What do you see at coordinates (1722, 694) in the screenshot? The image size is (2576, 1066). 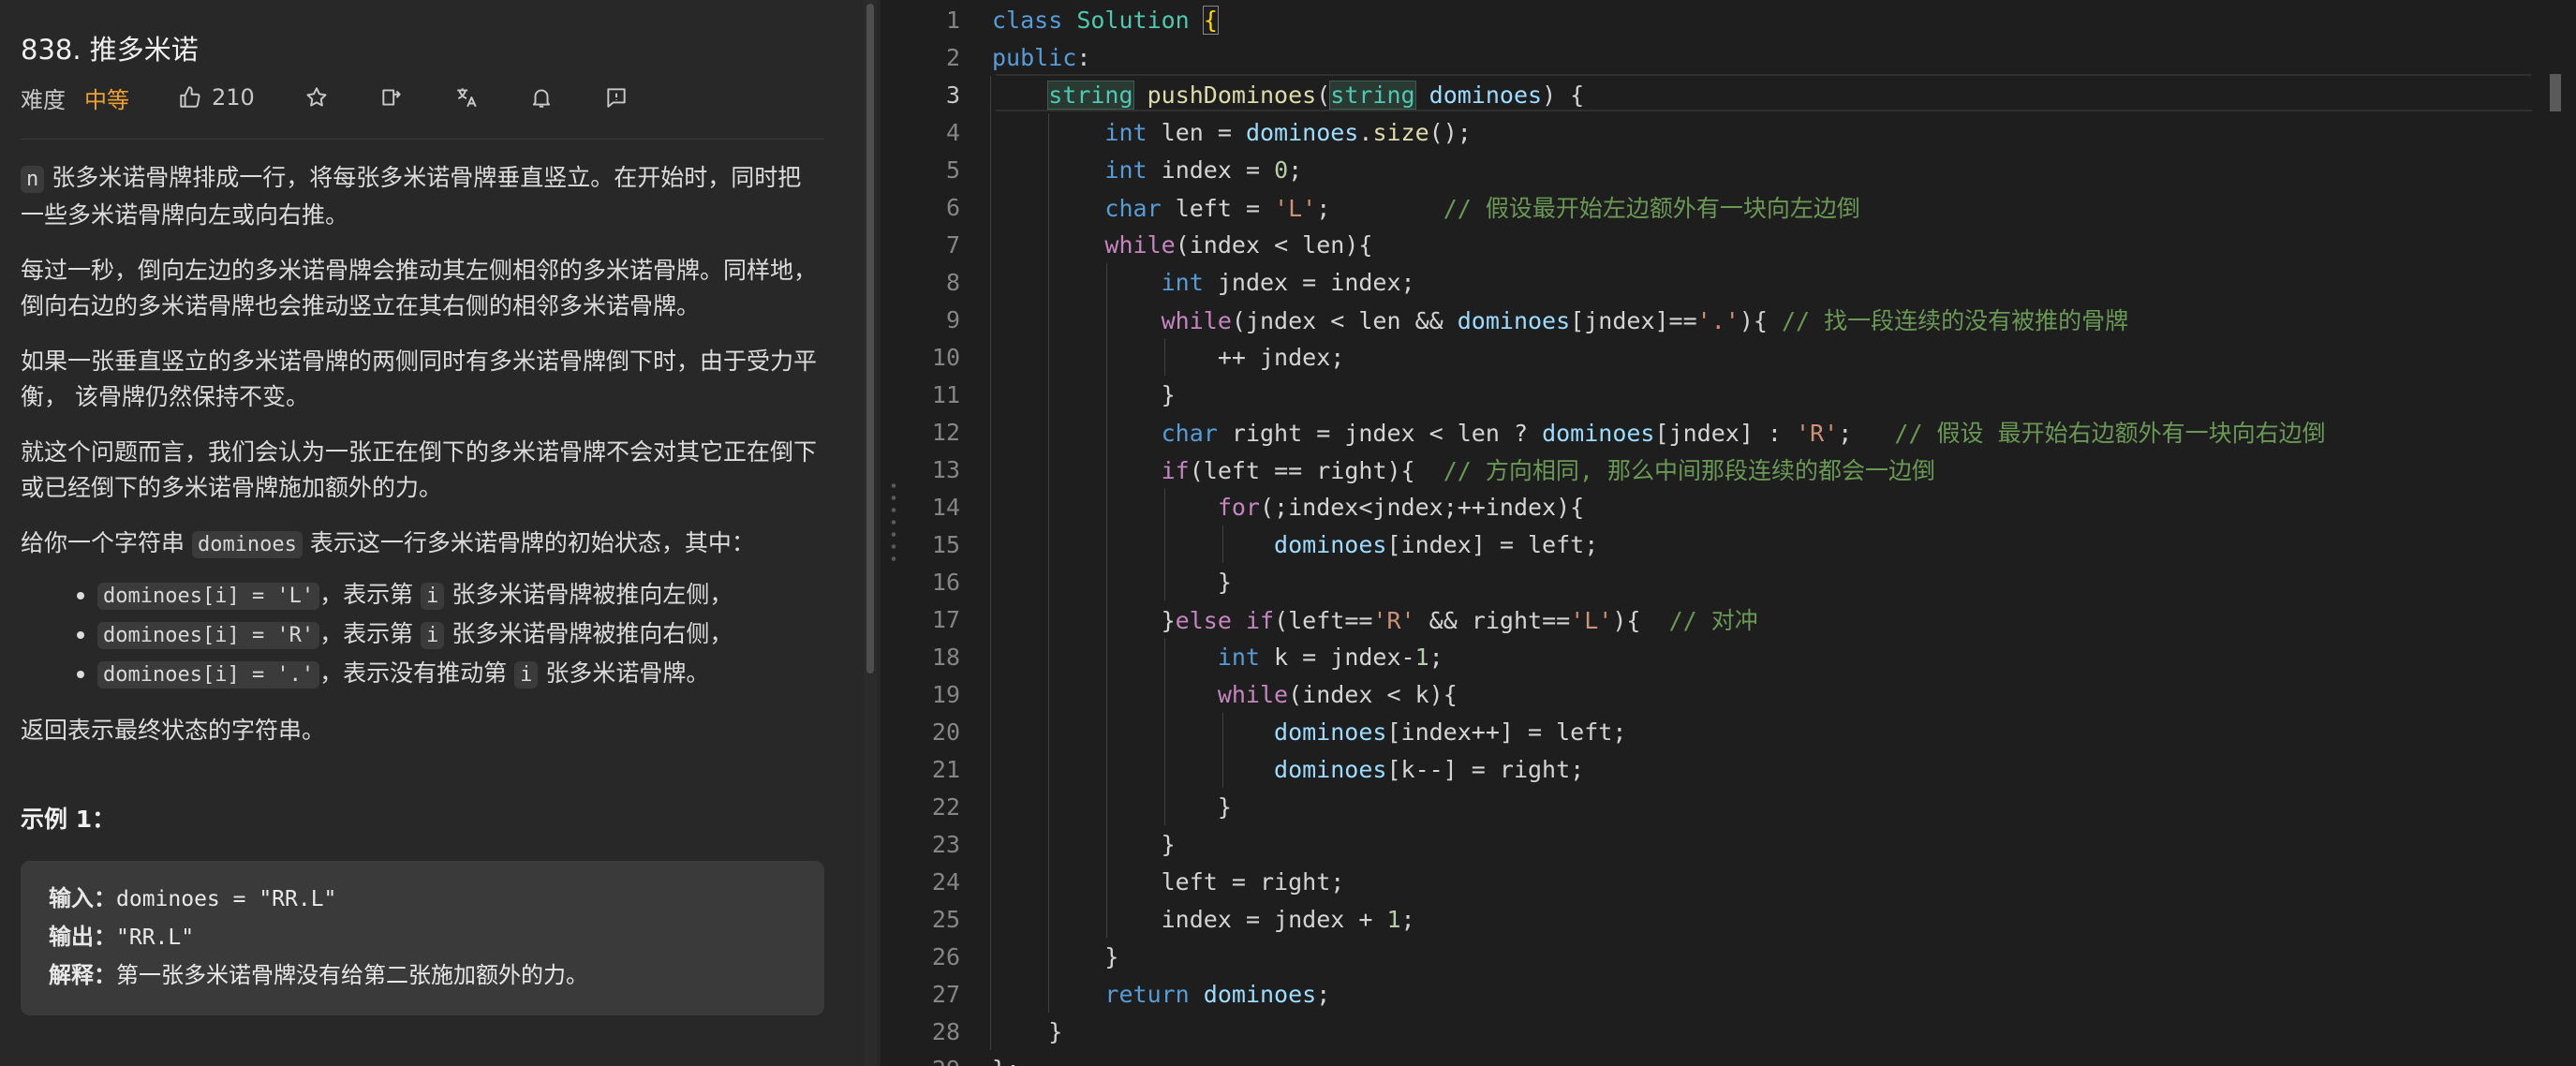 I see `code-line: 19 while(index < k){` at bounding box center [1722, 694].